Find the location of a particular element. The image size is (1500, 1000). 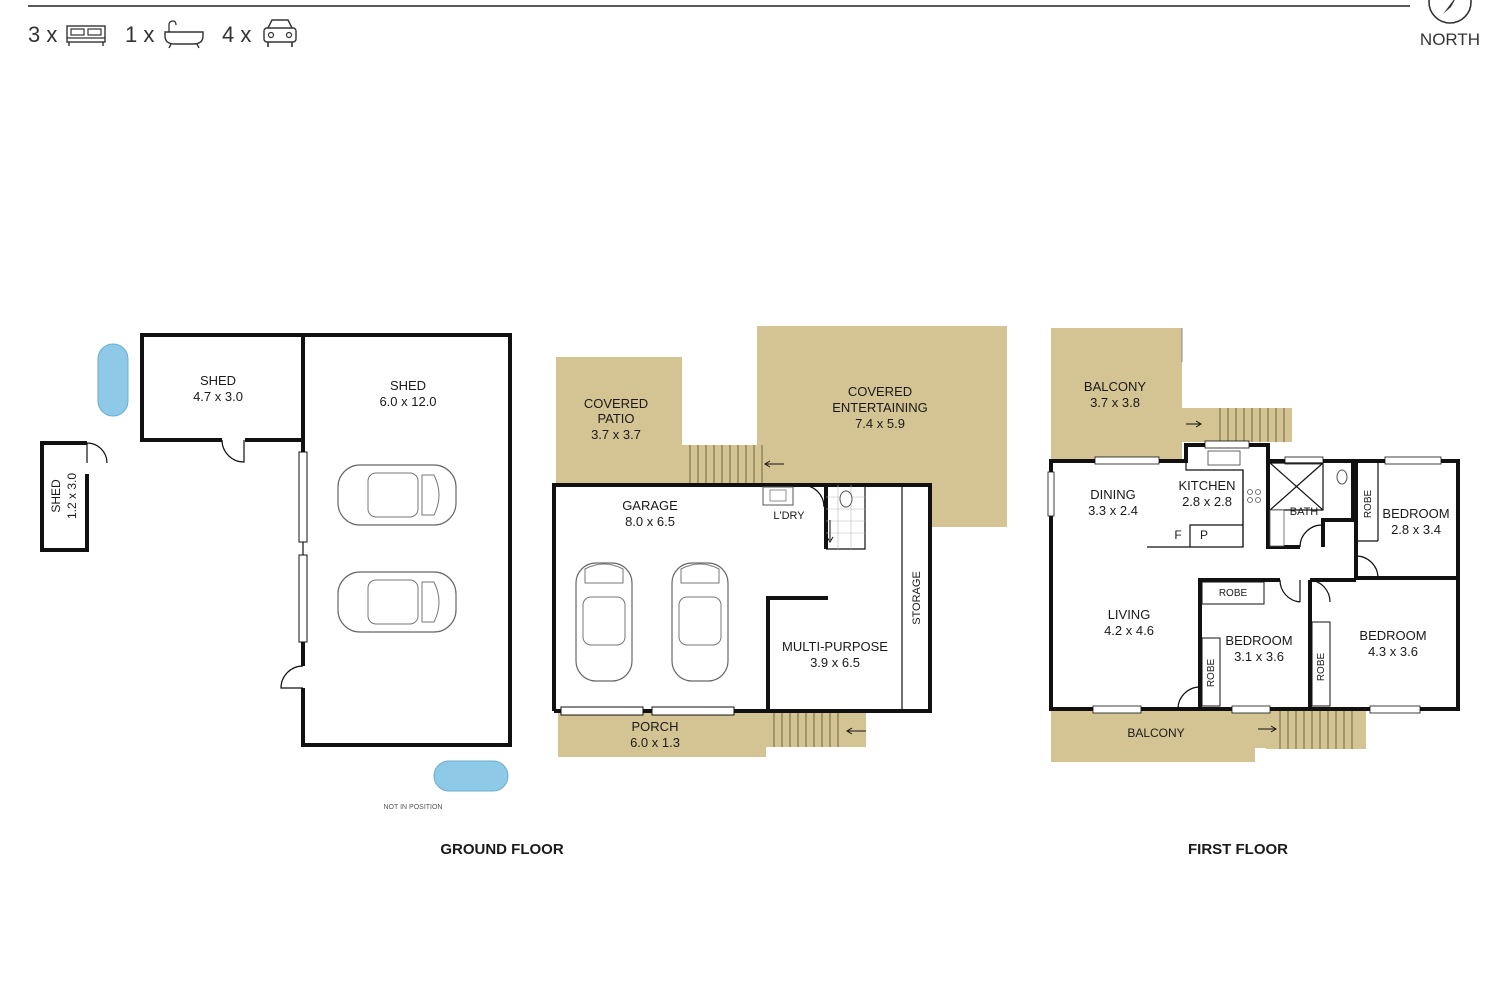

porch-area is located at coordinates (662, 734).